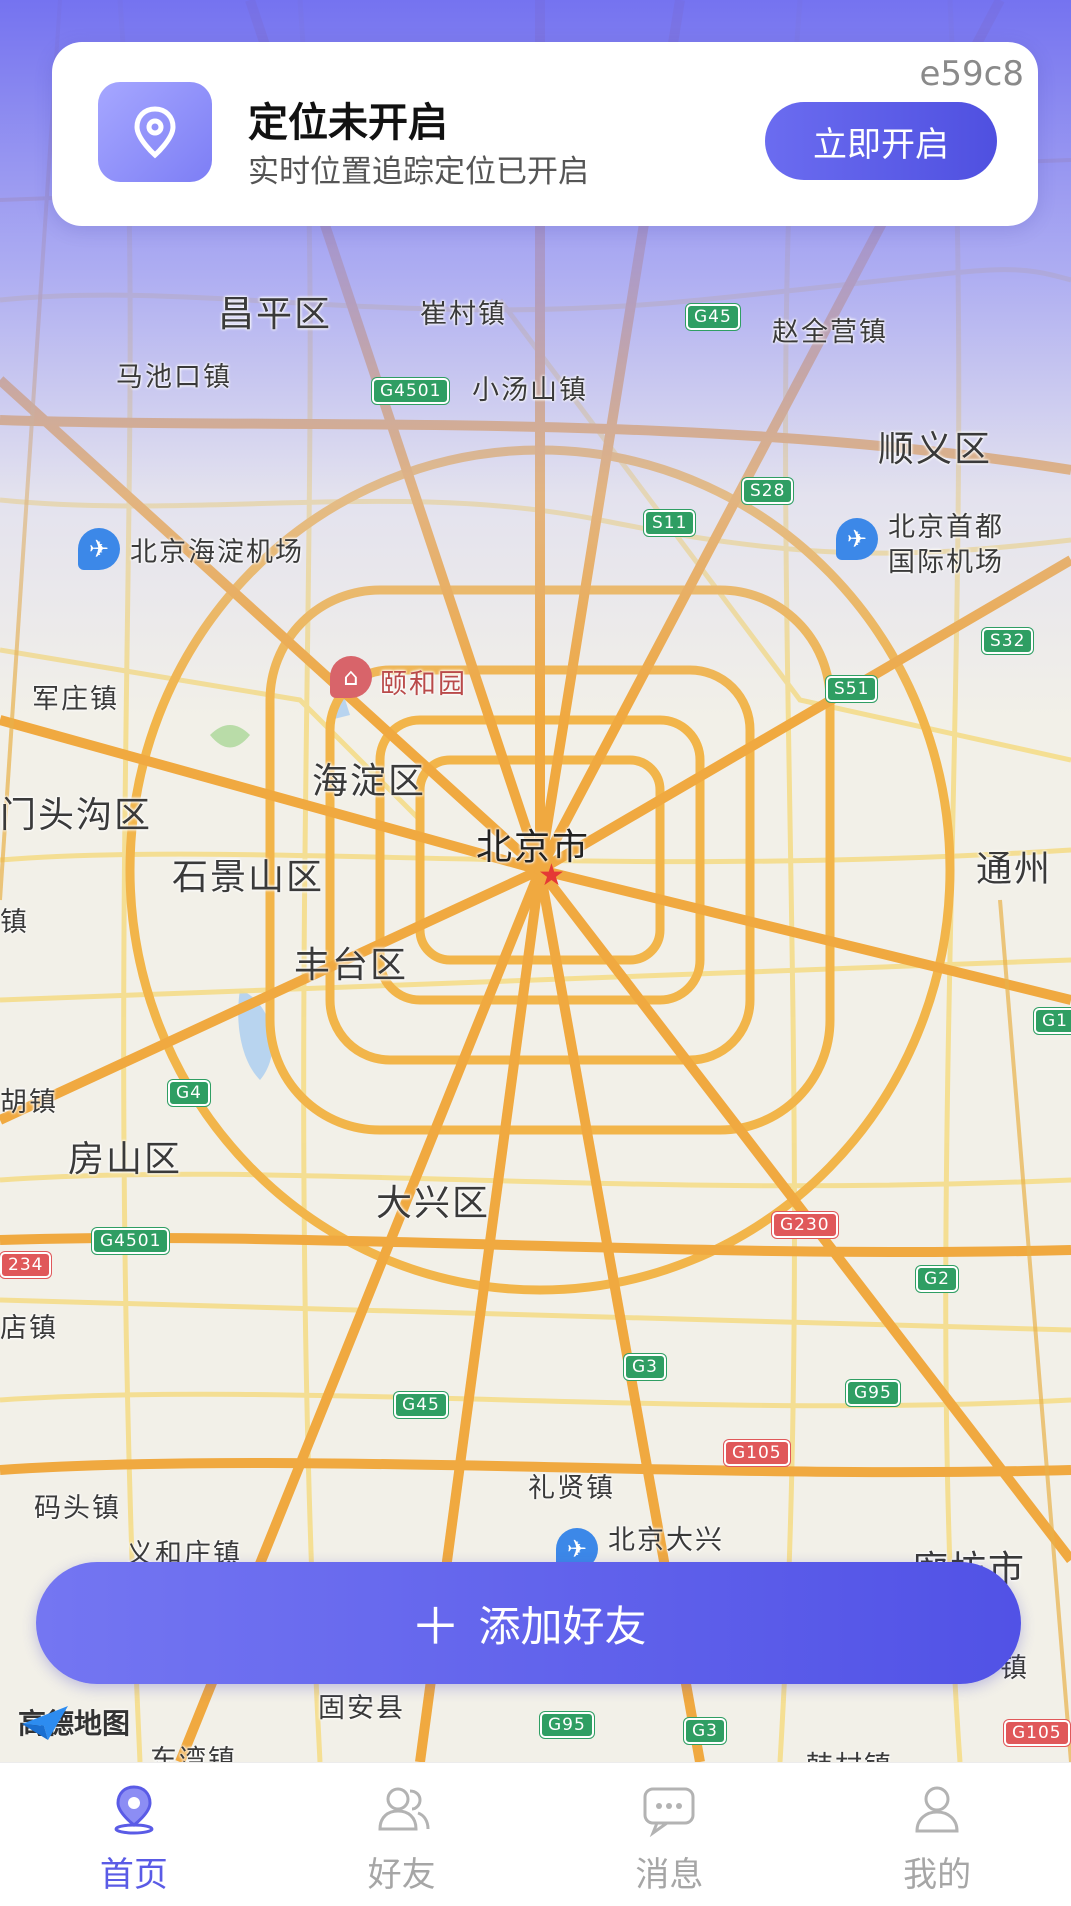  I want to click on shield-r234: 234, so click(26, 1265).